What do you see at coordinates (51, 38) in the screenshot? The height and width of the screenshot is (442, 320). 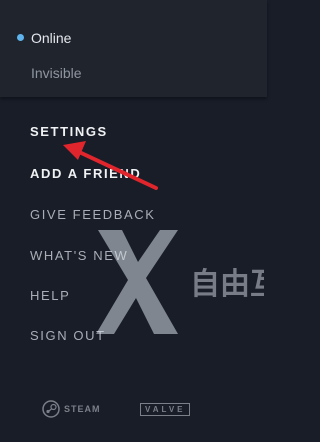 I see `status-online-label: Online` at bounding box center [51, 38].